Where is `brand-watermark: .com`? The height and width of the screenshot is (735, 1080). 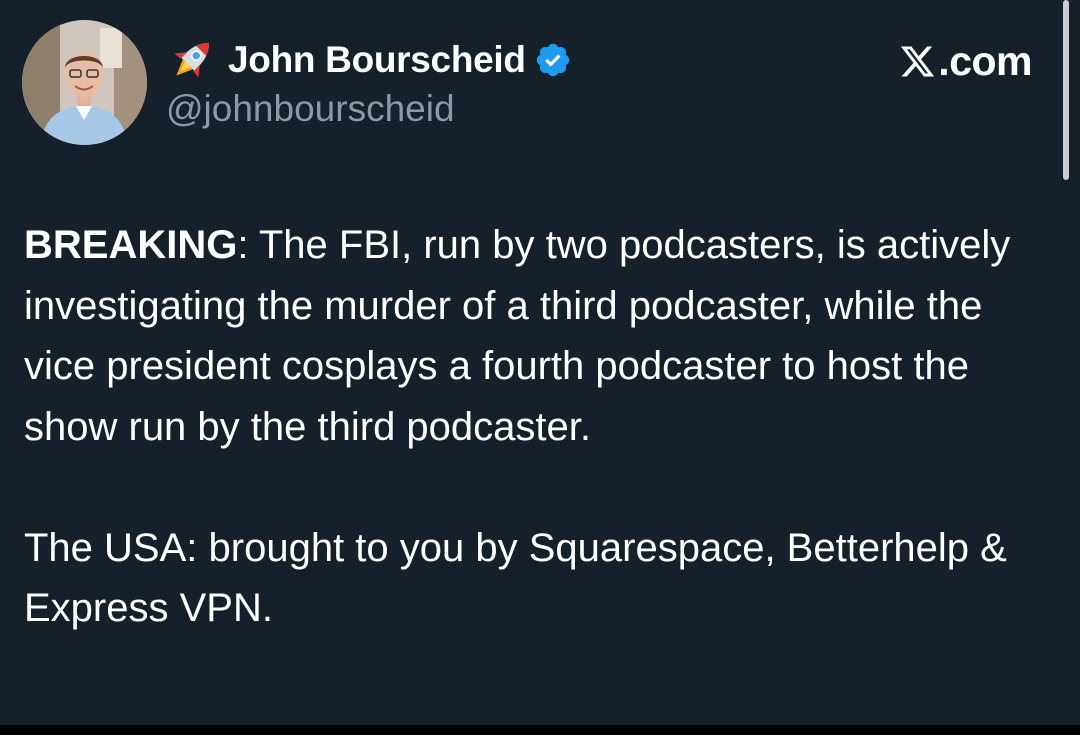
brand-watermark: .com is located at coordinates (965, 61).